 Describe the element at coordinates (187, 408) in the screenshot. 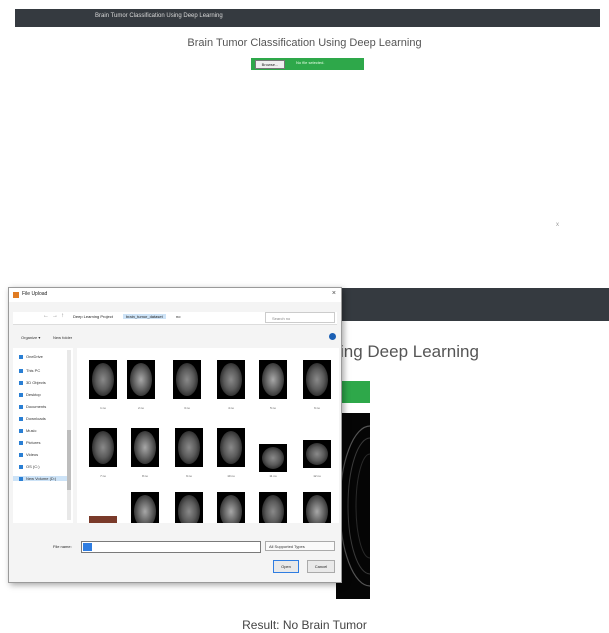

I see `file-label: 3 no` at that location.